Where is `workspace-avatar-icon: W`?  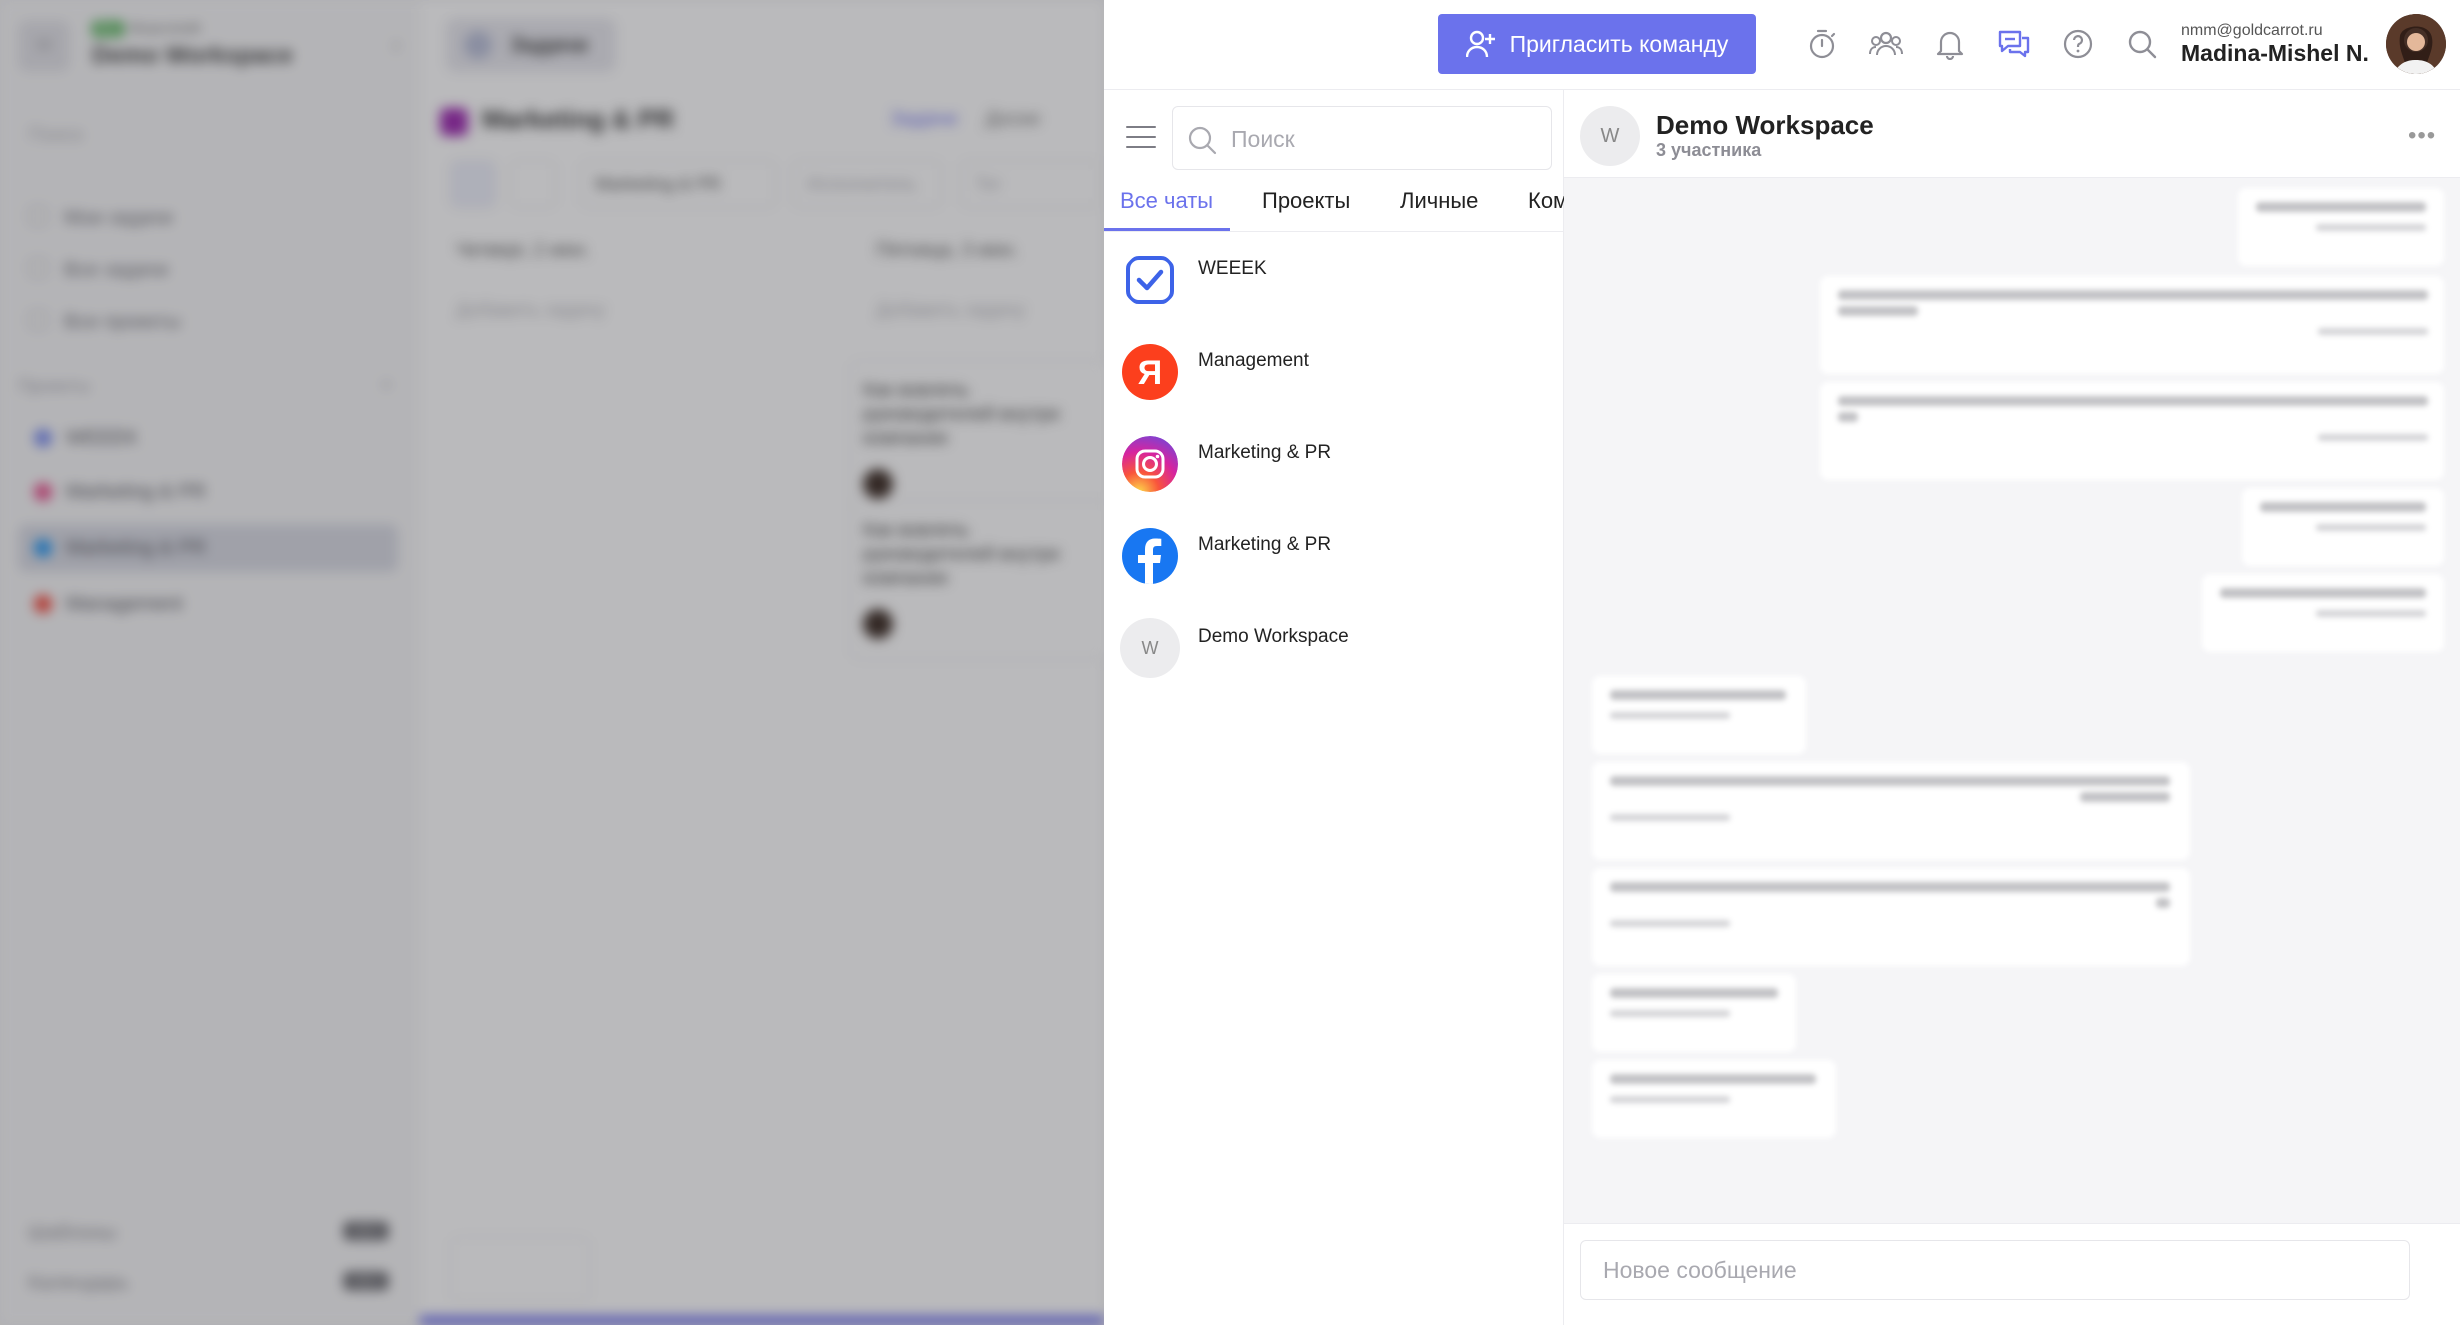
workspace-avatar-icon: W is located at coordinates (1150, 648).